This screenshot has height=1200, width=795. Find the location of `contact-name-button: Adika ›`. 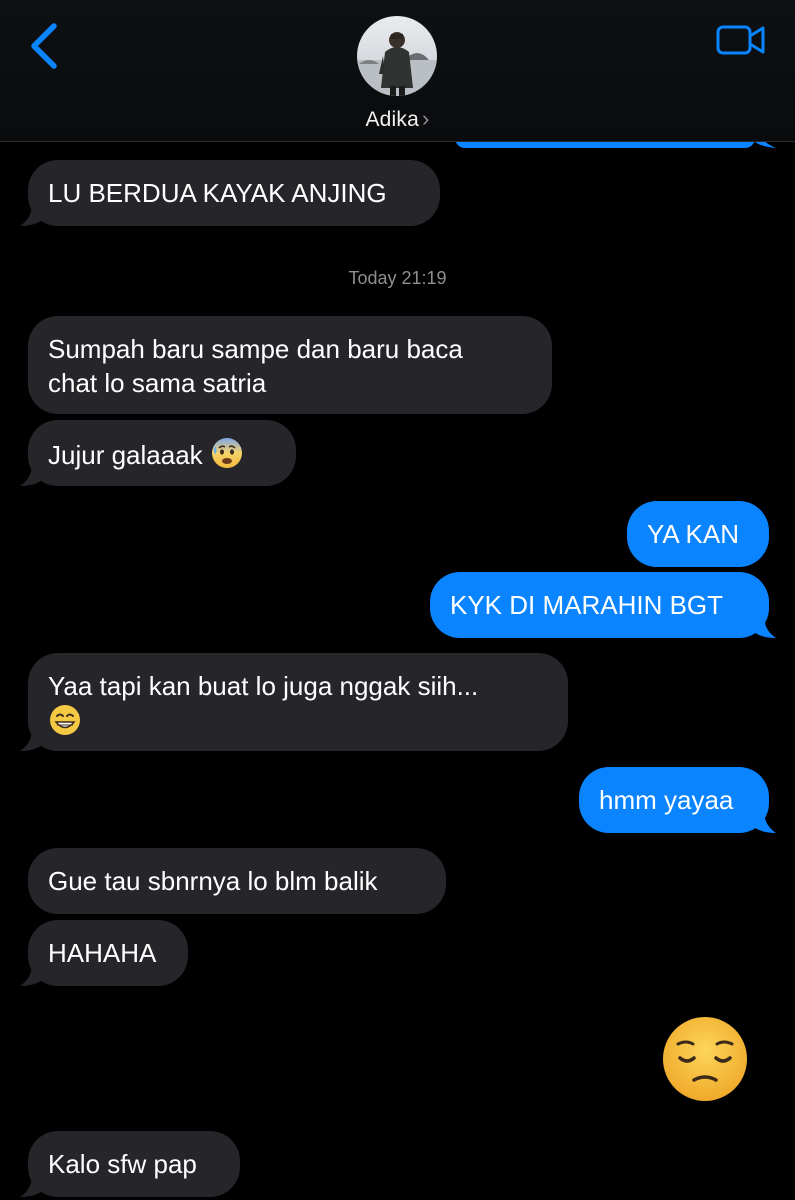

contact-name-button: Adika › is located at coordinates (397, 119).